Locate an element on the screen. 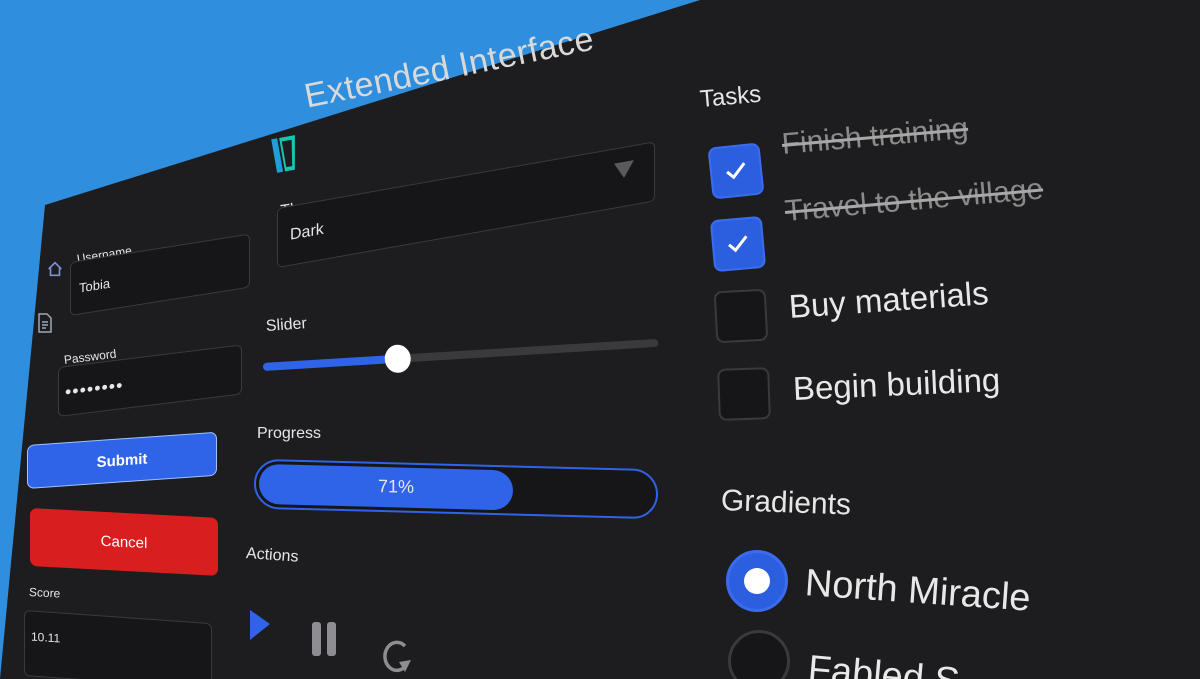 The height and width of the screenshot is (679, 1200). score-field: 10.11 is located at coordinates (118, 644).